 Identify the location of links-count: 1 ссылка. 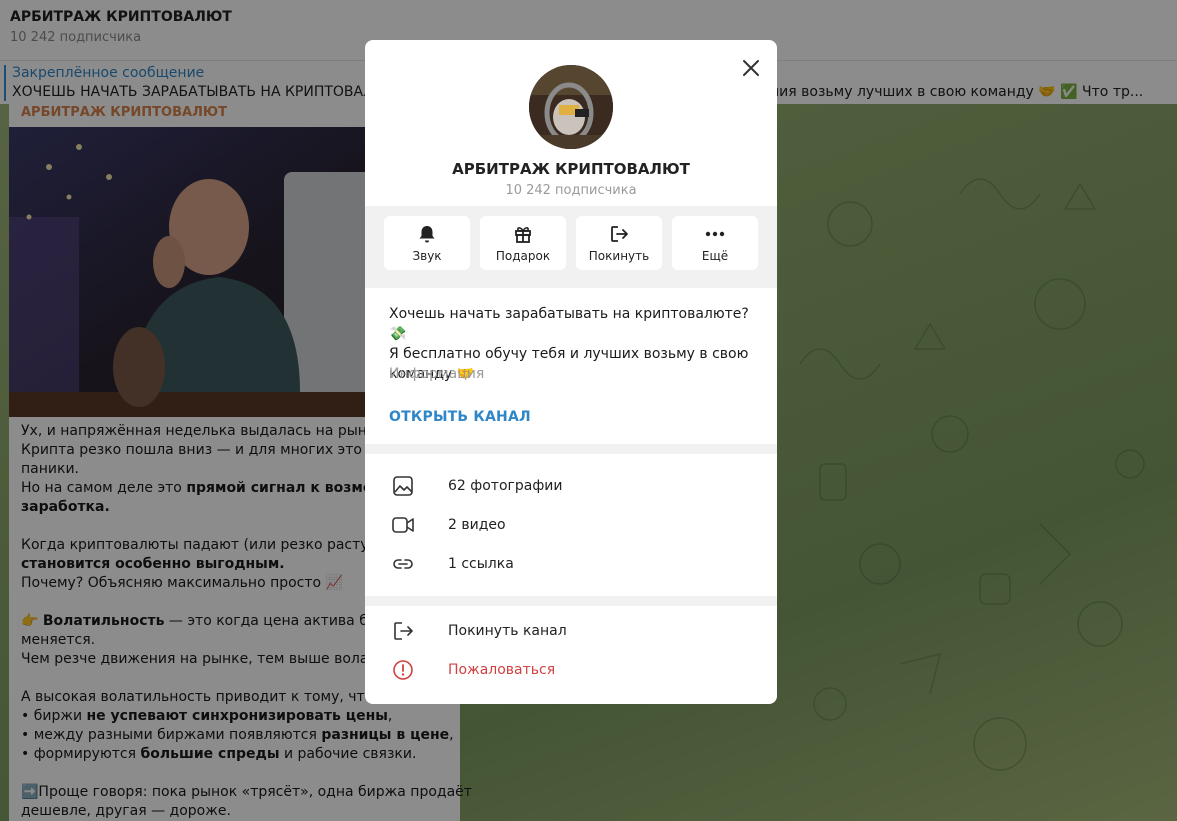
(481, 564).